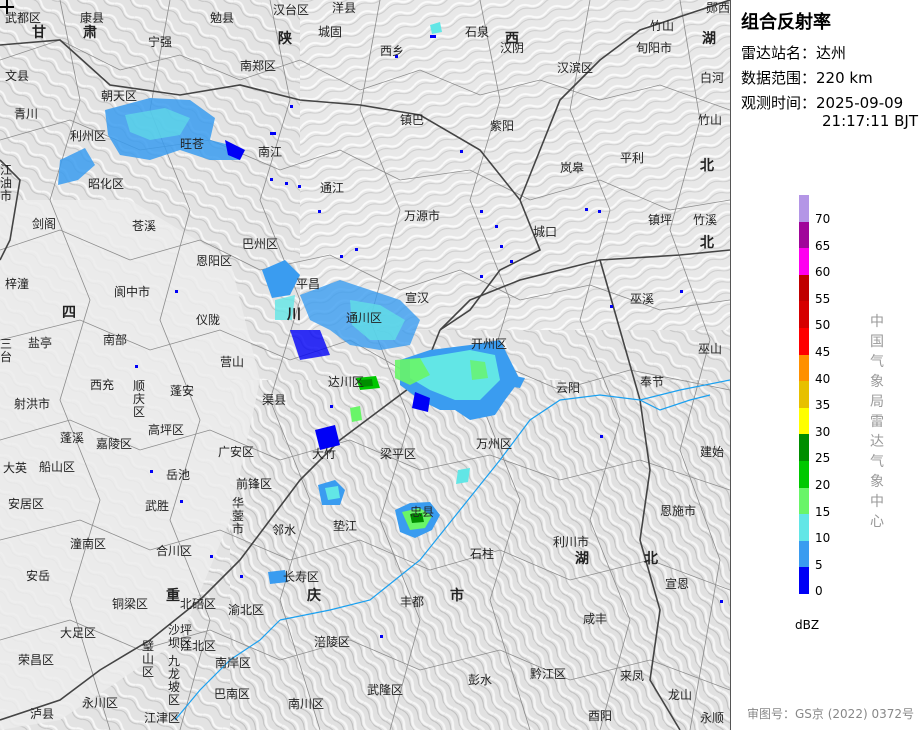 The width and height of the screenshot is (920, 730). What do you see at coordinates (346, 382) in the screenshot?
I see `city-label: 达川区` at bounding box center [346, 382].